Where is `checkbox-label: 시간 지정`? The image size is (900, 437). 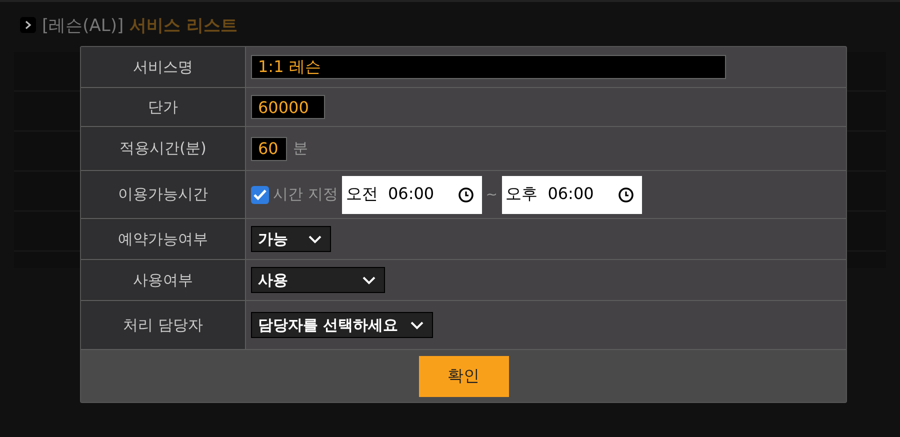
checkbox-label: 시간 지정 is located at coordinates (305, 194).